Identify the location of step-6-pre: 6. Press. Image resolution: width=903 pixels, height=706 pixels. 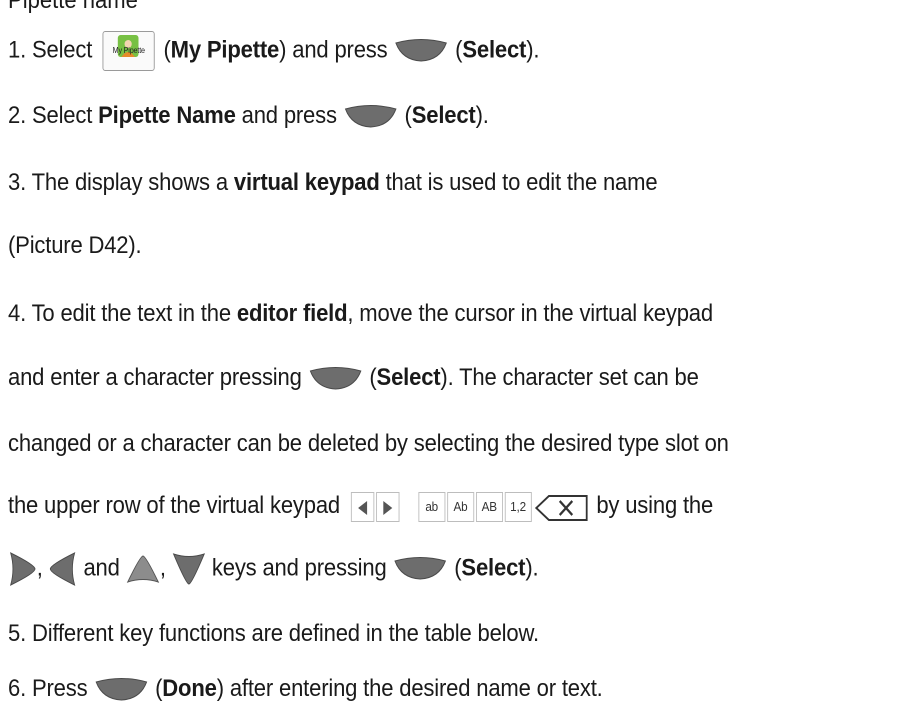
(51, 688).